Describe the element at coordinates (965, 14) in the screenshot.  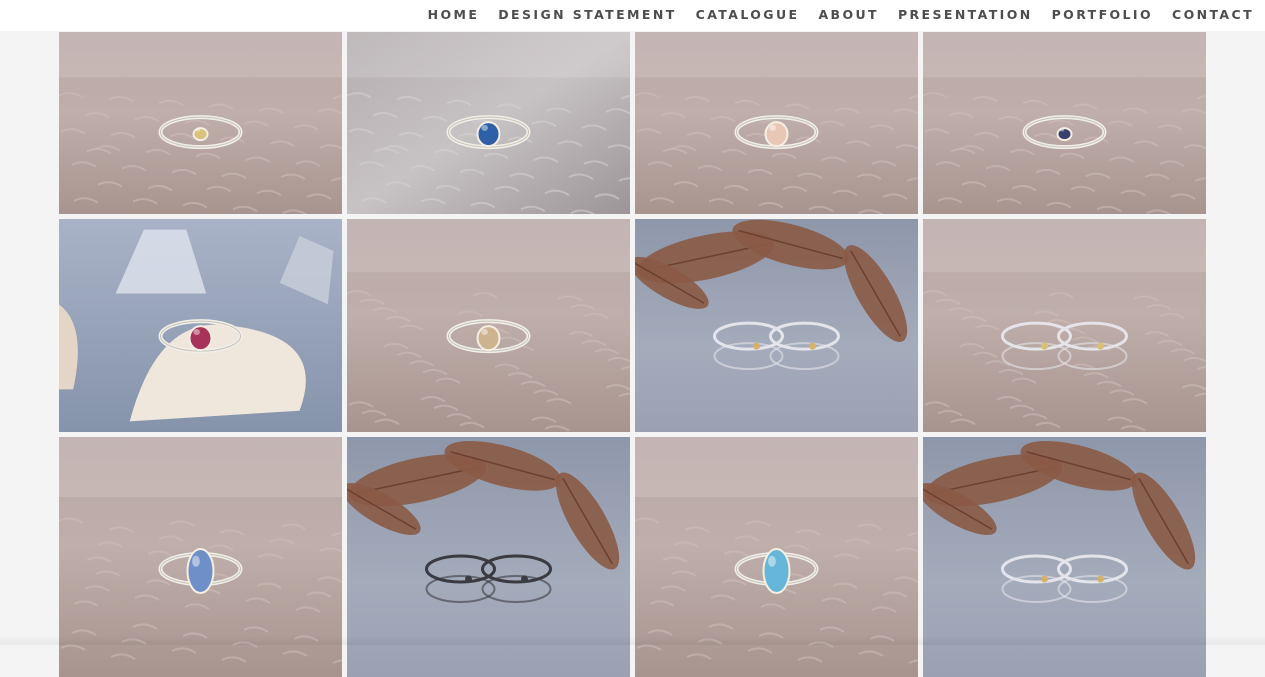
I see `nav-presentation: PRESENTATION` at that location.